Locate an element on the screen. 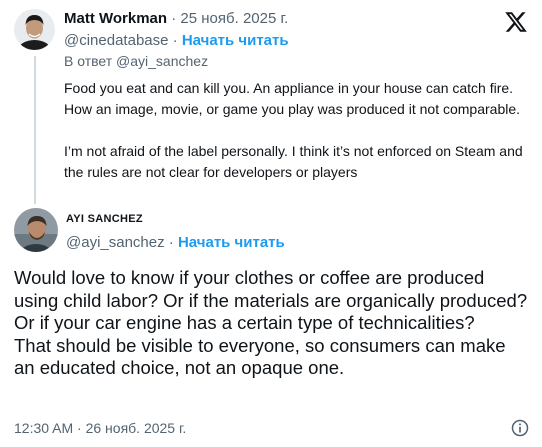 This screenshot has width=542, height=447. tweet-timestamp: 12:30 AM · 26 нояб. 2025 г. is located at coordinates (100, 428).